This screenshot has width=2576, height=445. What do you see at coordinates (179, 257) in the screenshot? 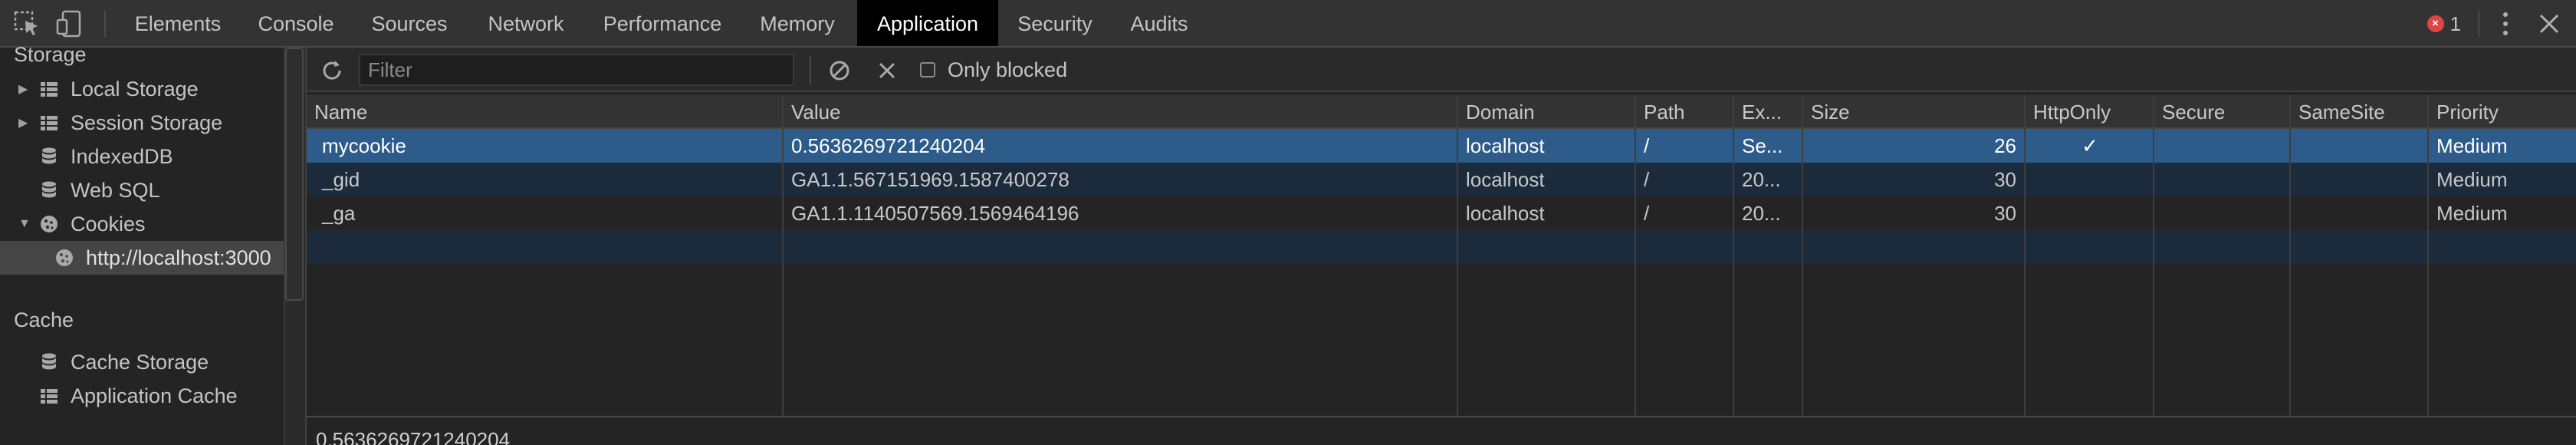
I see `sidebar-item-label: http://localhost:3000` at bounding box center [179, 257].